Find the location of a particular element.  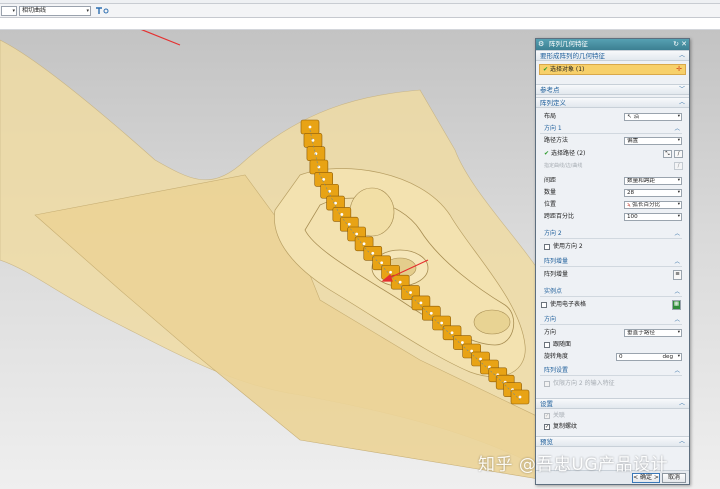

only-dir2-row: 仅限方向 2 的输入特征 is located at coordinates (613, 384).